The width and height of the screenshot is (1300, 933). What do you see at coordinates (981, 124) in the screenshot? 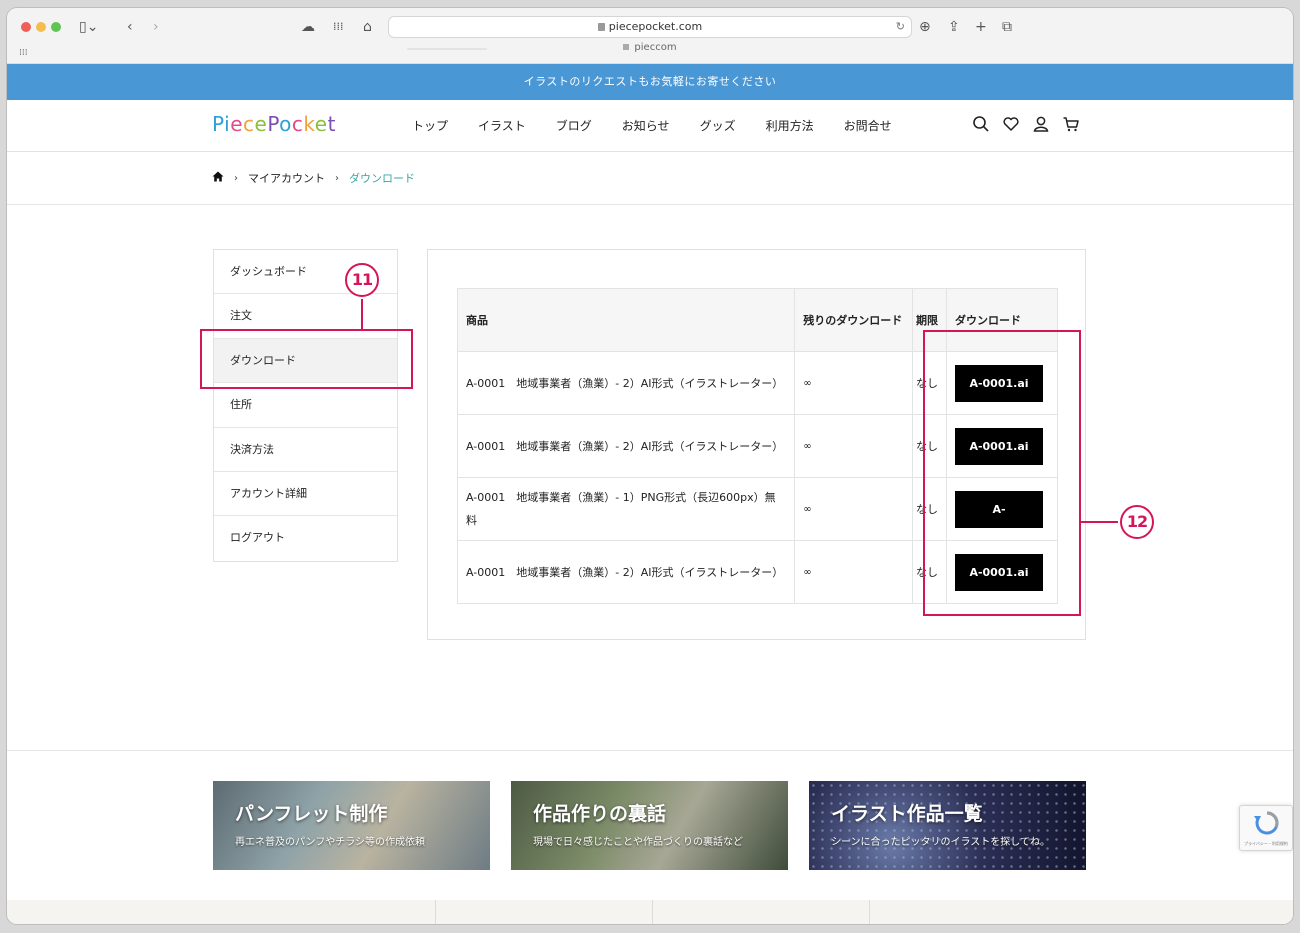
I see `search-icon` at bounding box center [981, 124].